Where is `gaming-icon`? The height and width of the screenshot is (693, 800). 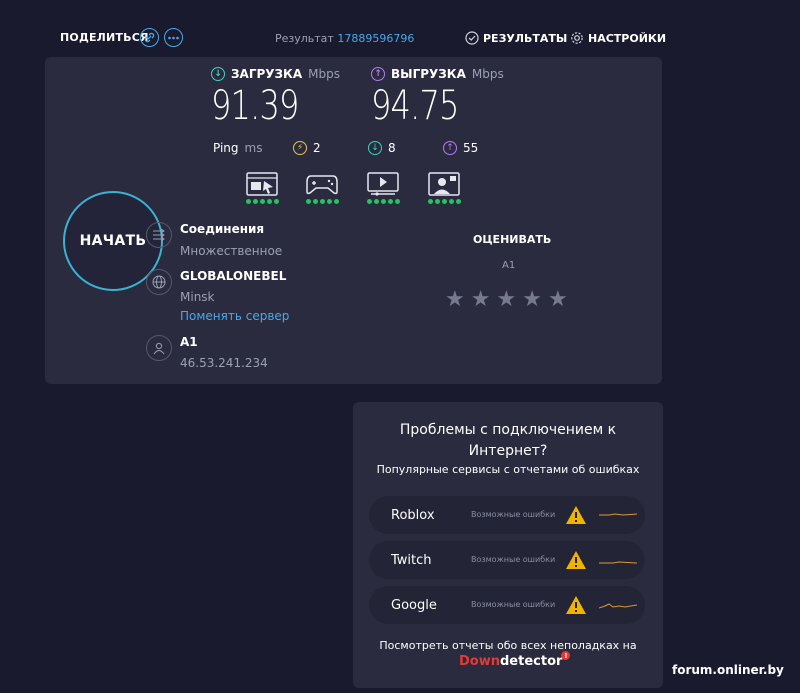 gaming-icon is located at coordinates (322, 188).